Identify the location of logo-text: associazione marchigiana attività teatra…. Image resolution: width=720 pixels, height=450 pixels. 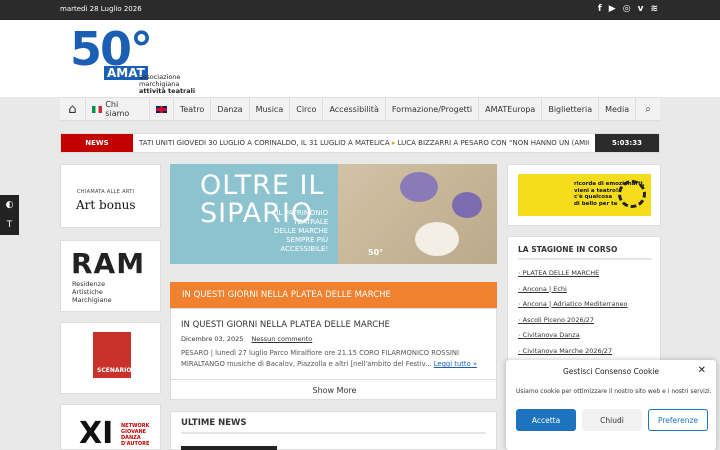
(167, 84).